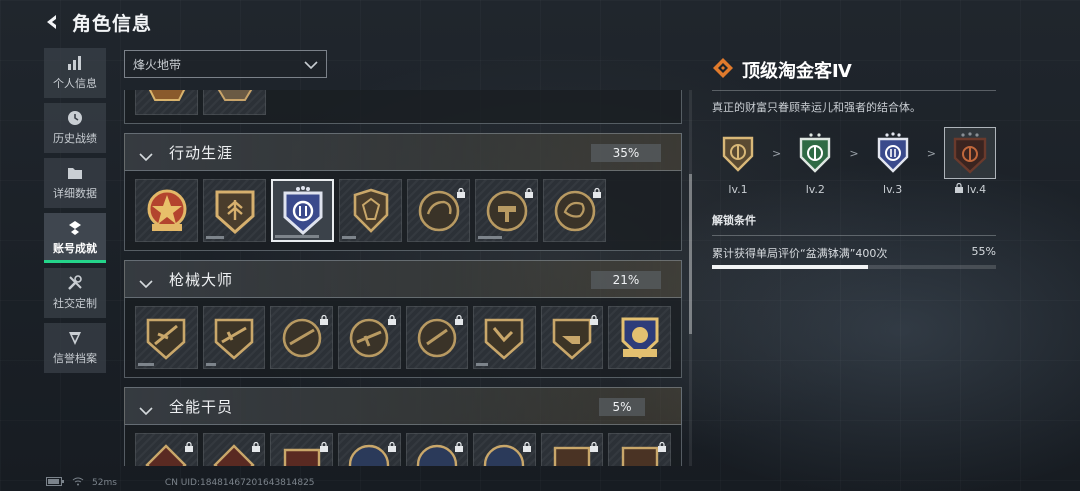  Describe the element at coordinates (815, 153) in the screenshot. I see `tier-badge-lv2` at that location.